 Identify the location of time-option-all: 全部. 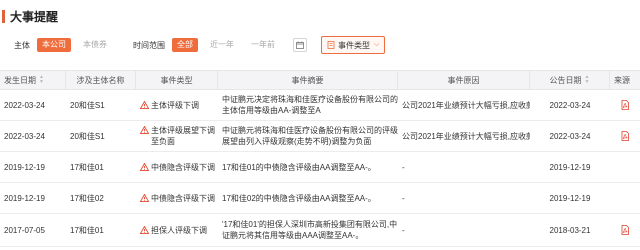
(185, 45).